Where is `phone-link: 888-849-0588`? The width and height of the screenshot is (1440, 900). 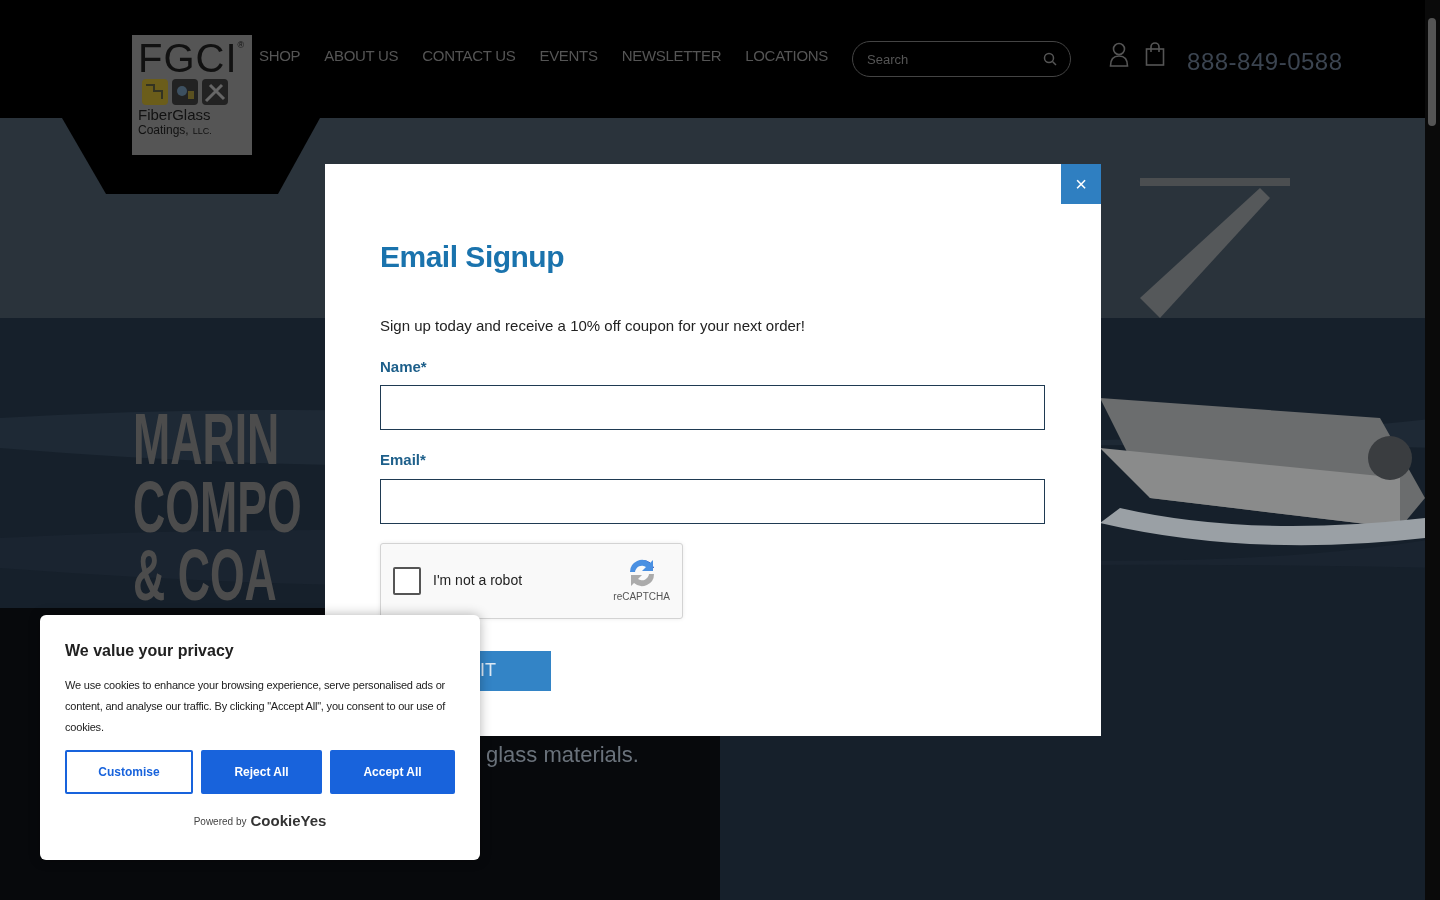 phone-link: 888-849-0588 is located at coordinates (1265, 62).